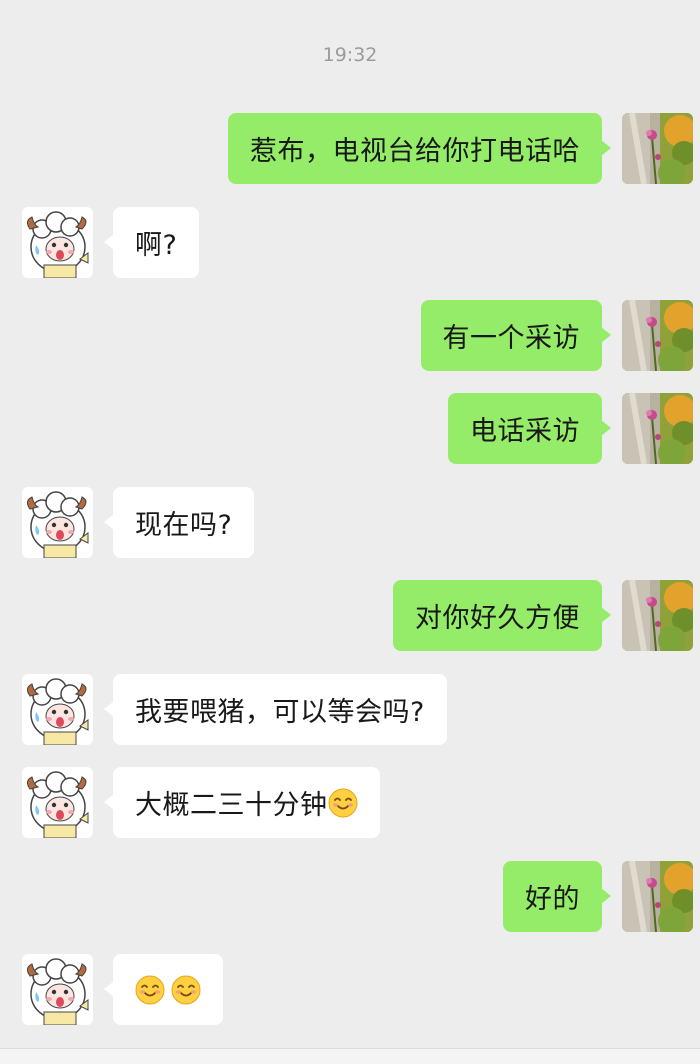 The height and width of the screenshot is (1064, 700). I want to click on message-bubble-incoming: 现在吗?, so click(179, 522).